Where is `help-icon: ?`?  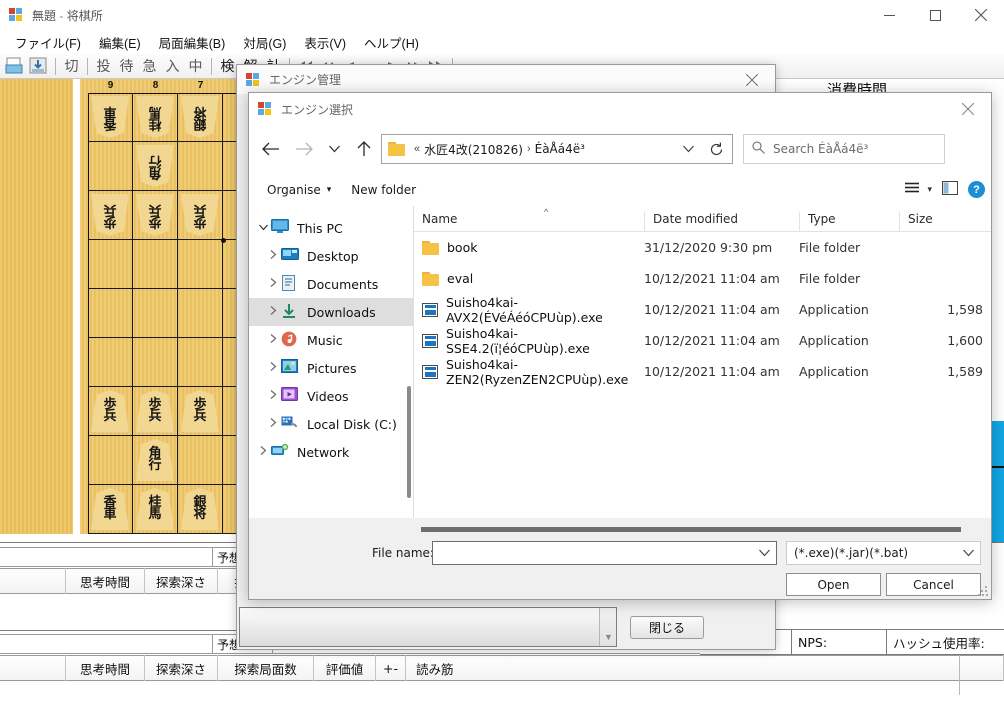
help-icon: ? is located at coordinates (976, 189).